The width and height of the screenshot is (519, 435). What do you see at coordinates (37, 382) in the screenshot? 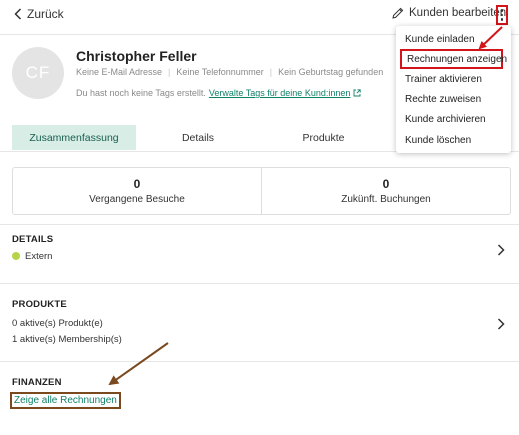
I see `finanzen-title: FINANZEN` at bounding box center [37, 382].